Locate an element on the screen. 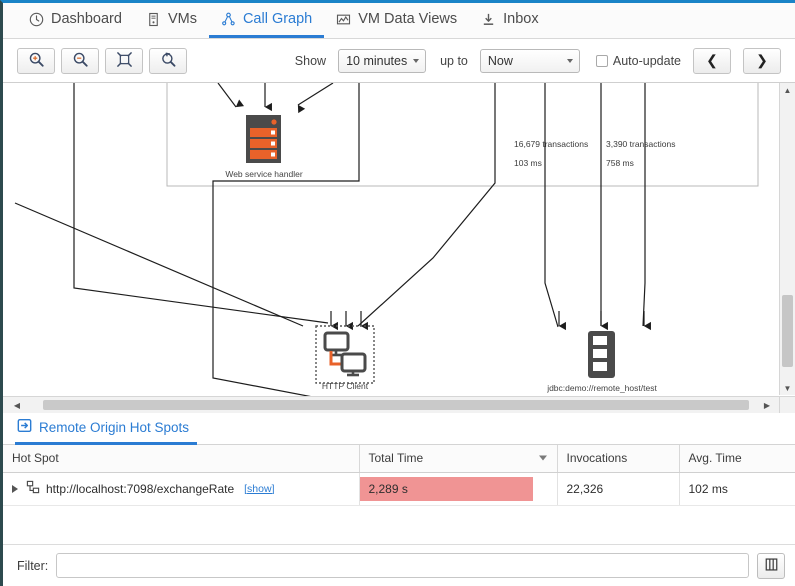 This screenshot has height=586, width=795. column-header-label: Hot Spot is located at coordinates (35, 458).